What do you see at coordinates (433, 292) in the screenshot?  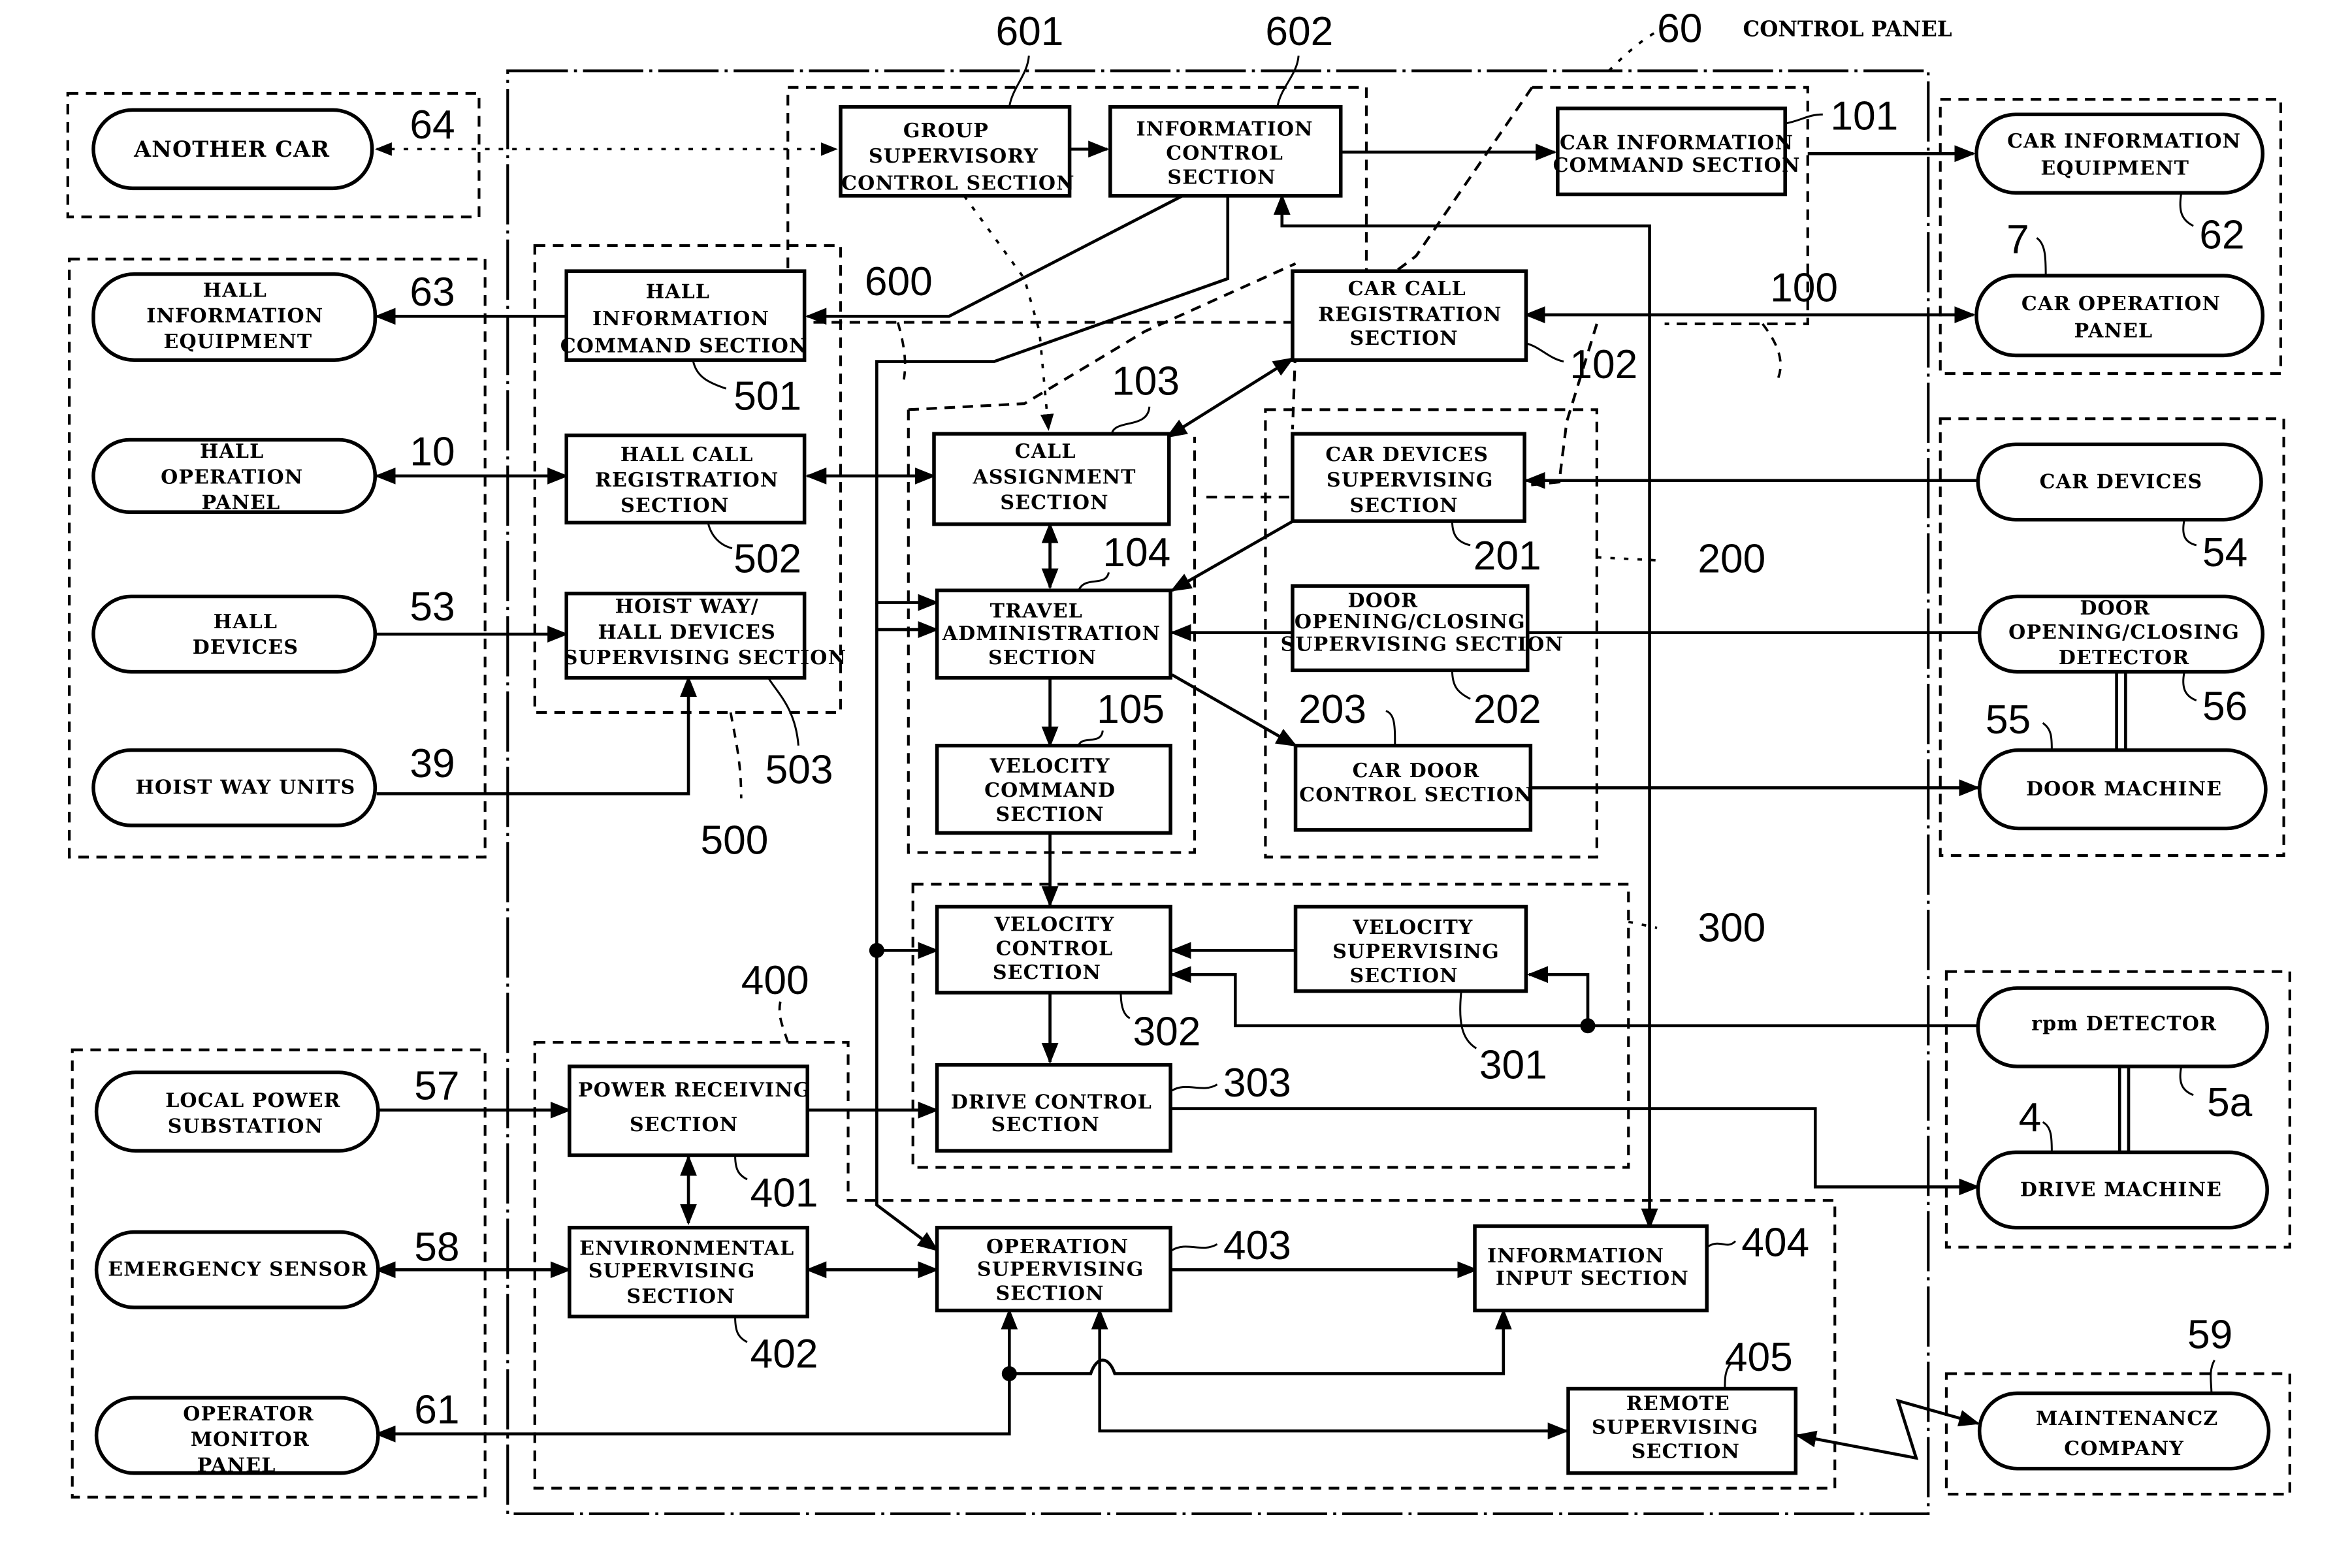 I see `svg-text: 63` at bounding box center [433, 292].